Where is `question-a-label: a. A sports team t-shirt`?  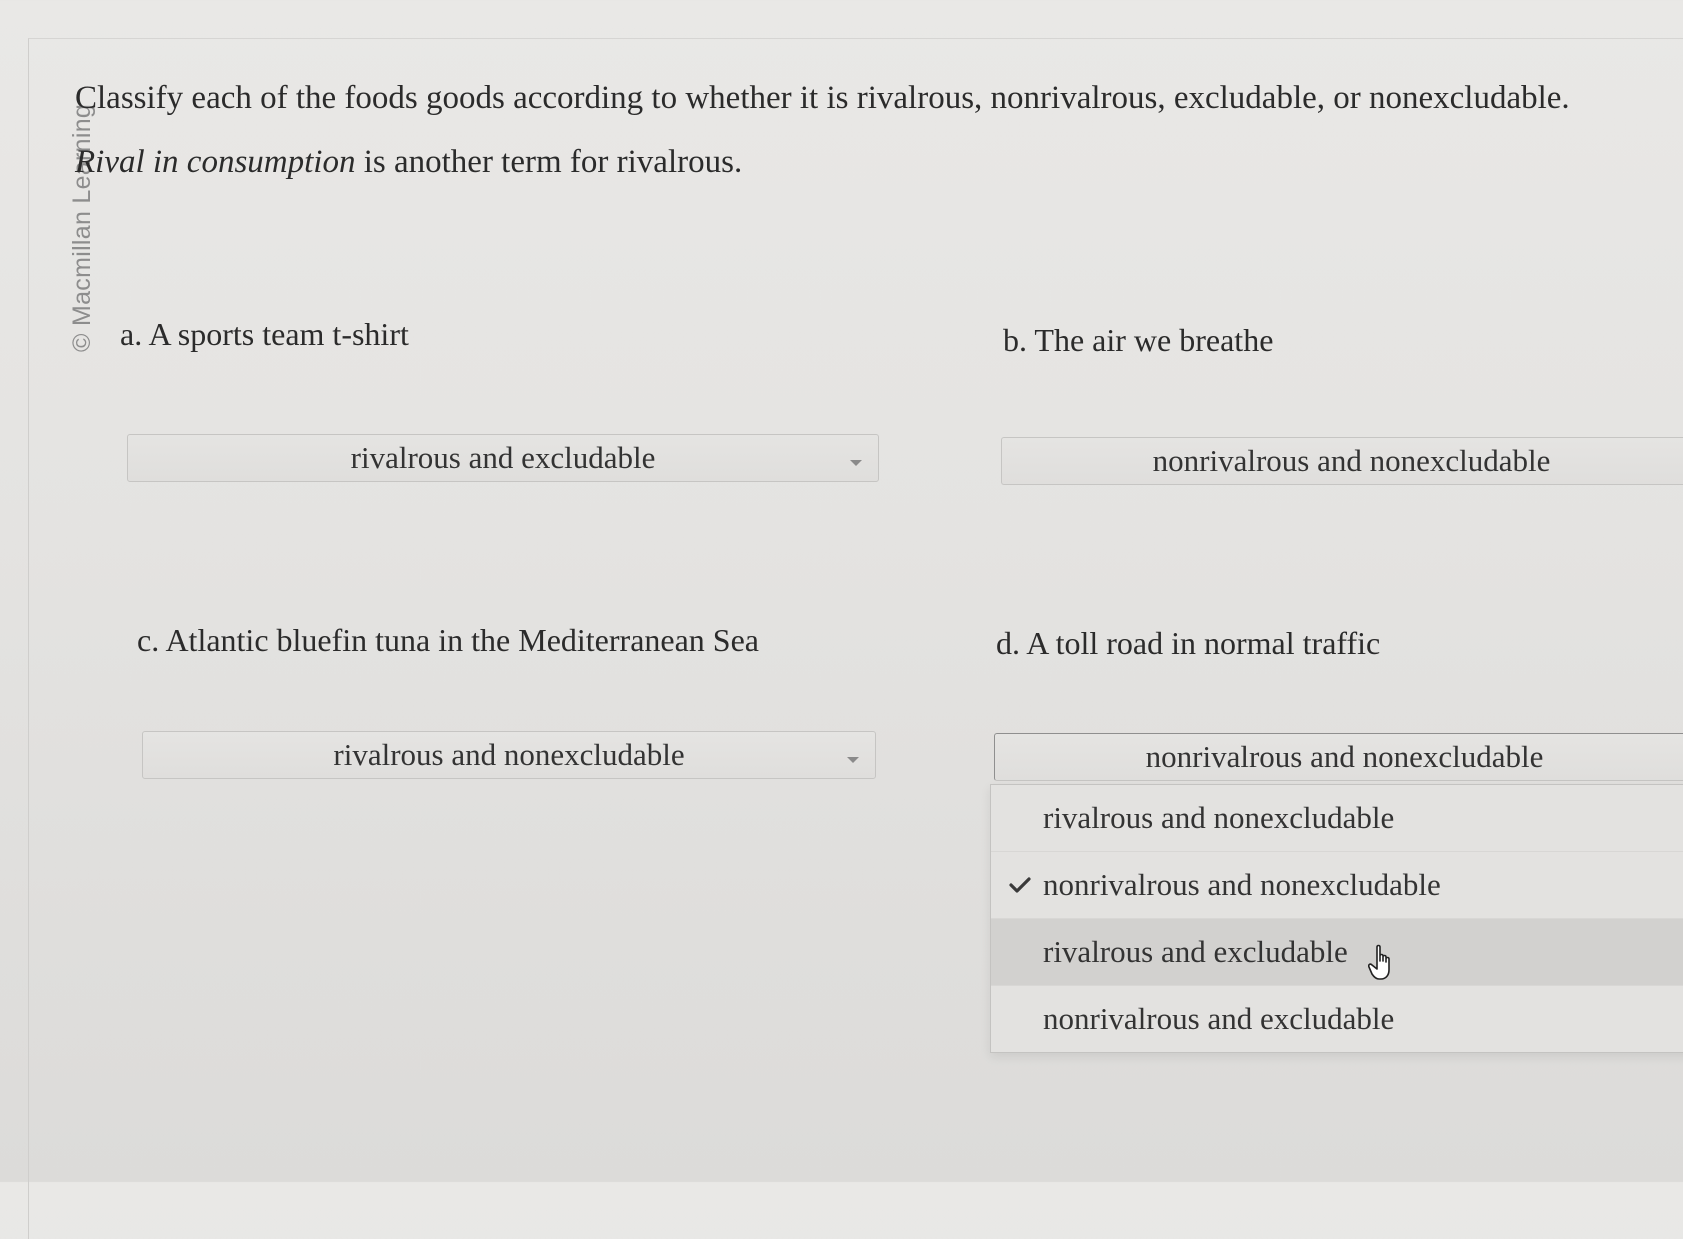 question-a-label: a. A sports team t-shirt is located at coordinates (264, 334).